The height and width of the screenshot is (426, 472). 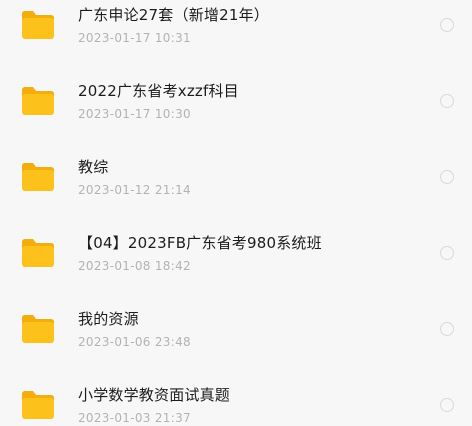 I want to click on file-name: 小学数学教资面试真题, so click(x=154, y=395).